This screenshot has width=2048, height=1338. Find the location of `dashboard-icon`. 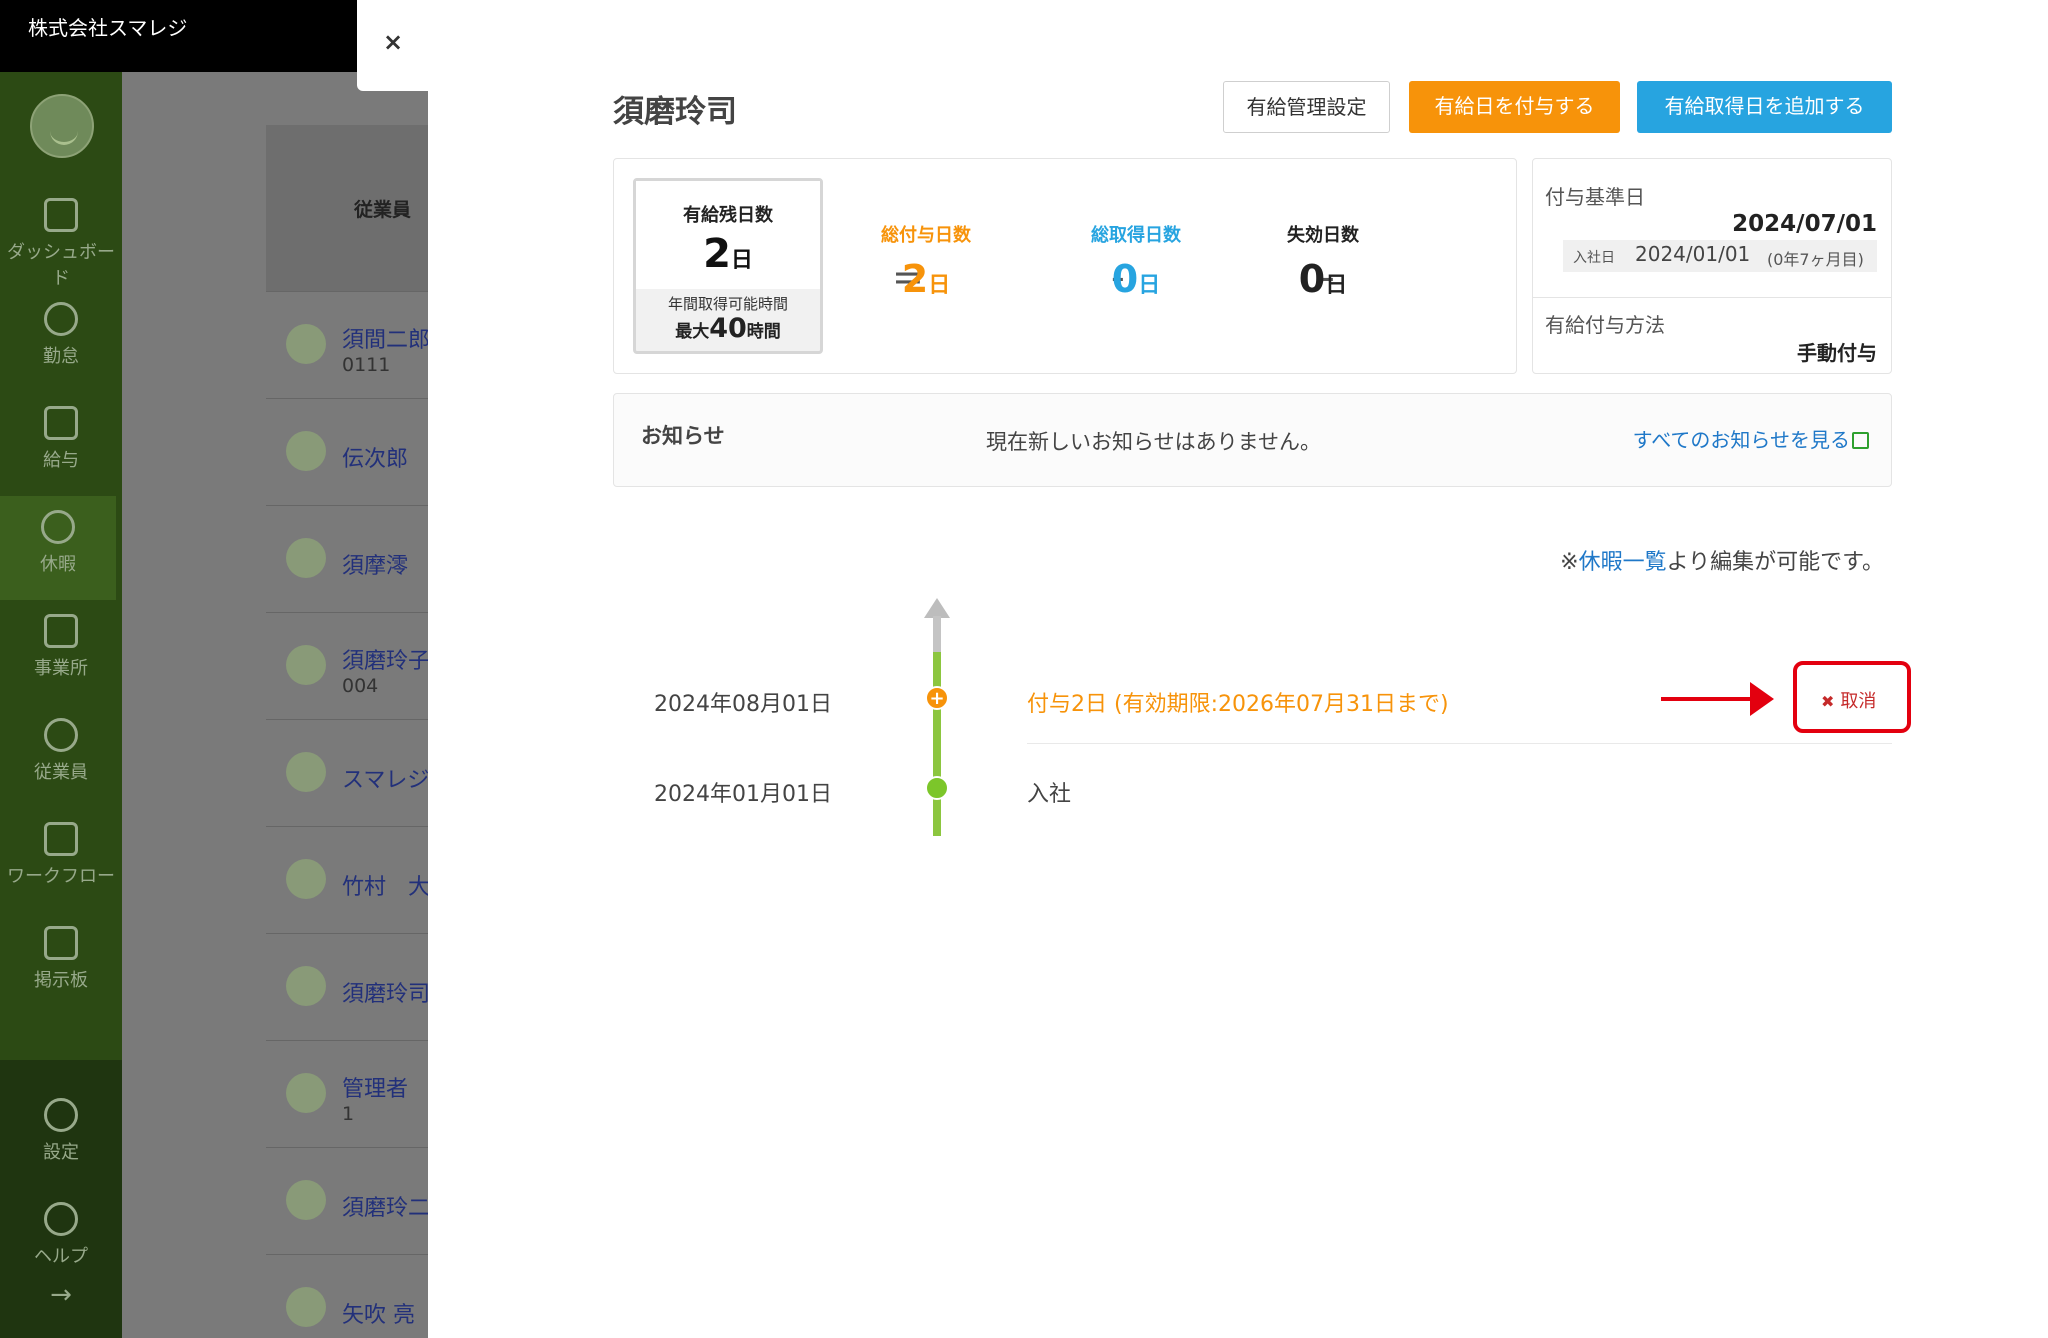

dashboard-icon is located at coordinates (61, 215).